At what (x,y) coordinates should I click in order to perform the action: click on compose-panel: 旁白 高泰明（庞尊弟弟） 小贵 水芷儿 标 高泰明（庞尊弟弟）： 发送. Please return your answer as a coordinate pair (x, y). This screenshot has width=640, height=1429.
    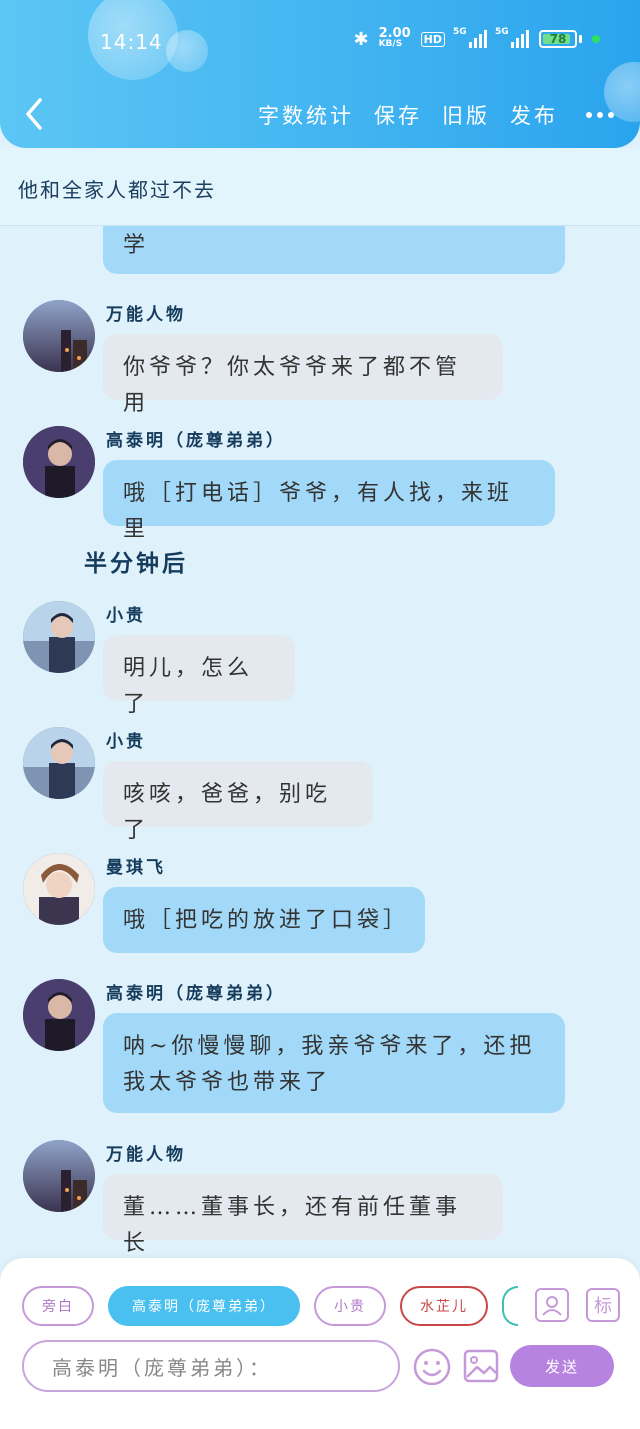
    Looking at the image, I should click on (320, 1343).